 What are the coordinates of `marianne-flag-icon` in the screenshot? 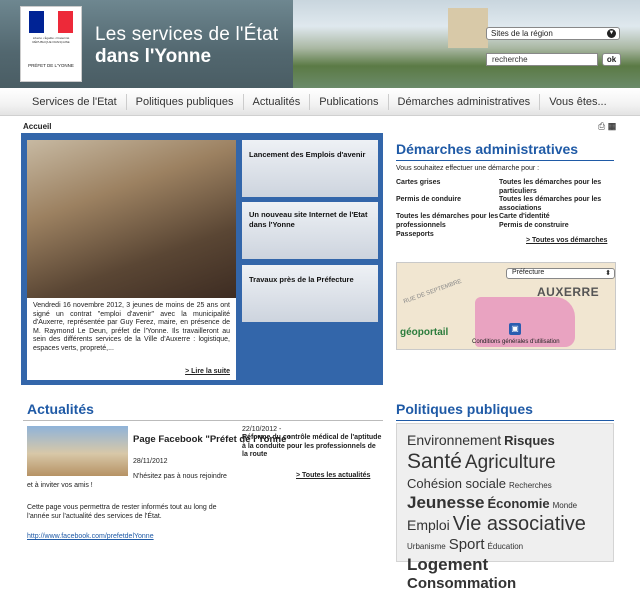 It's located at (51, 22).